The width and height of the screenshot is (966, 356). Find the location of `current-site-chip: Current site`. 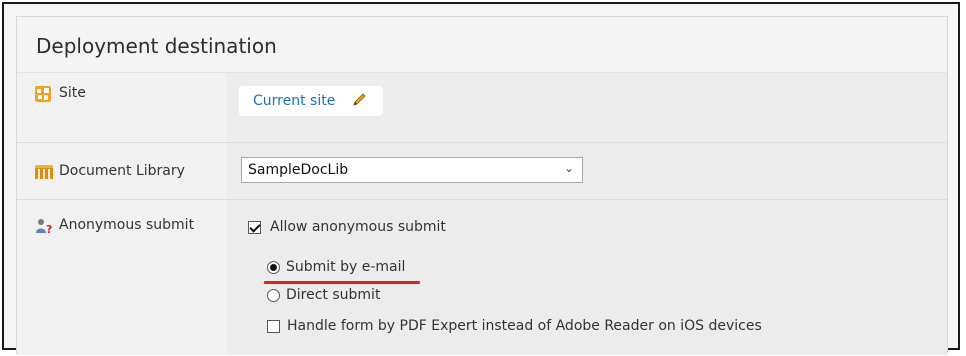

current-site-chip: Current site is located at coordinates (311, 101).